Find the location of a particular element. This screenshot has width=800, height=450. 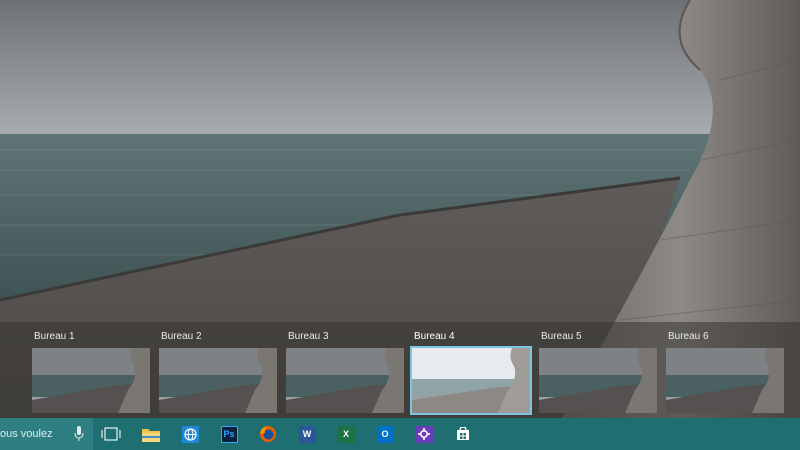

search-placeholder: ous voulez is located at coordinates (26, 434).